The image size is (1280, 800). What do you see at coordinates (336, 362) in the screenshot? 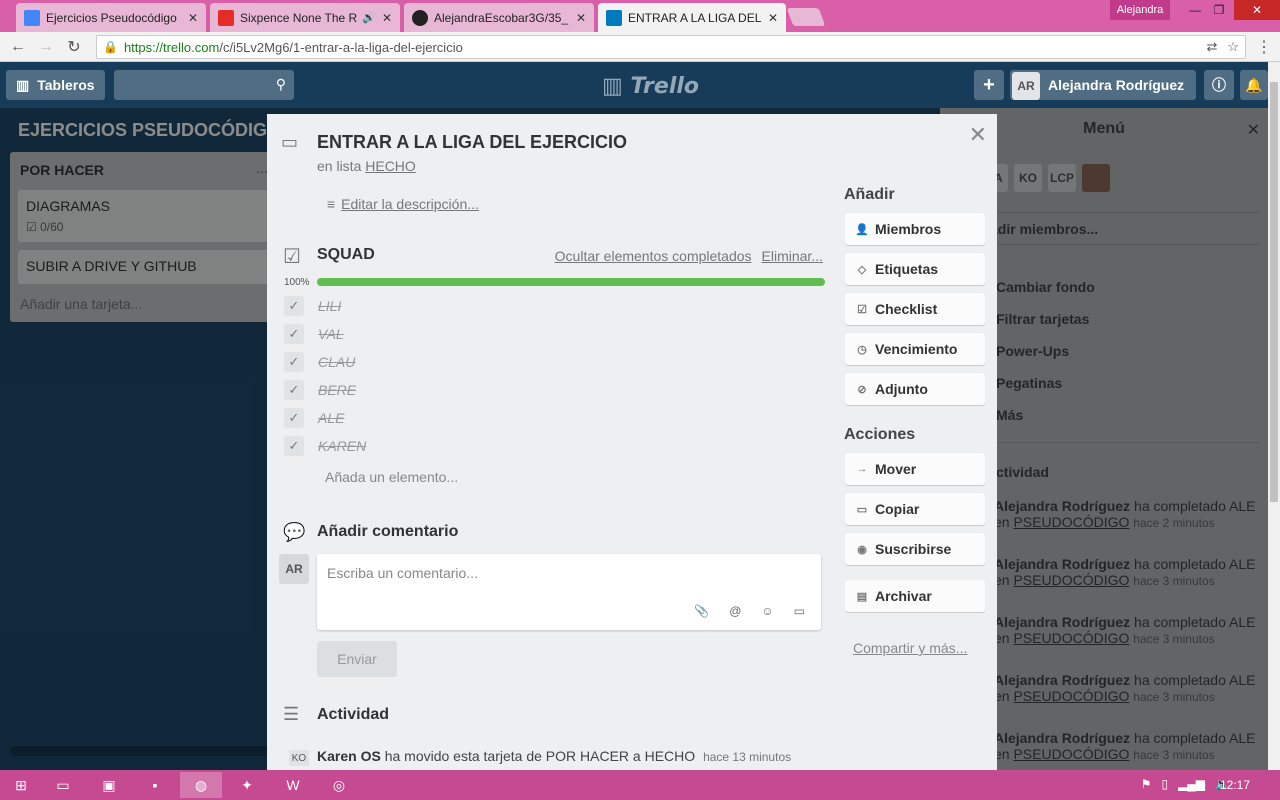
I see `checklist-item-label: CLAU` at bounding box center [336, 362].